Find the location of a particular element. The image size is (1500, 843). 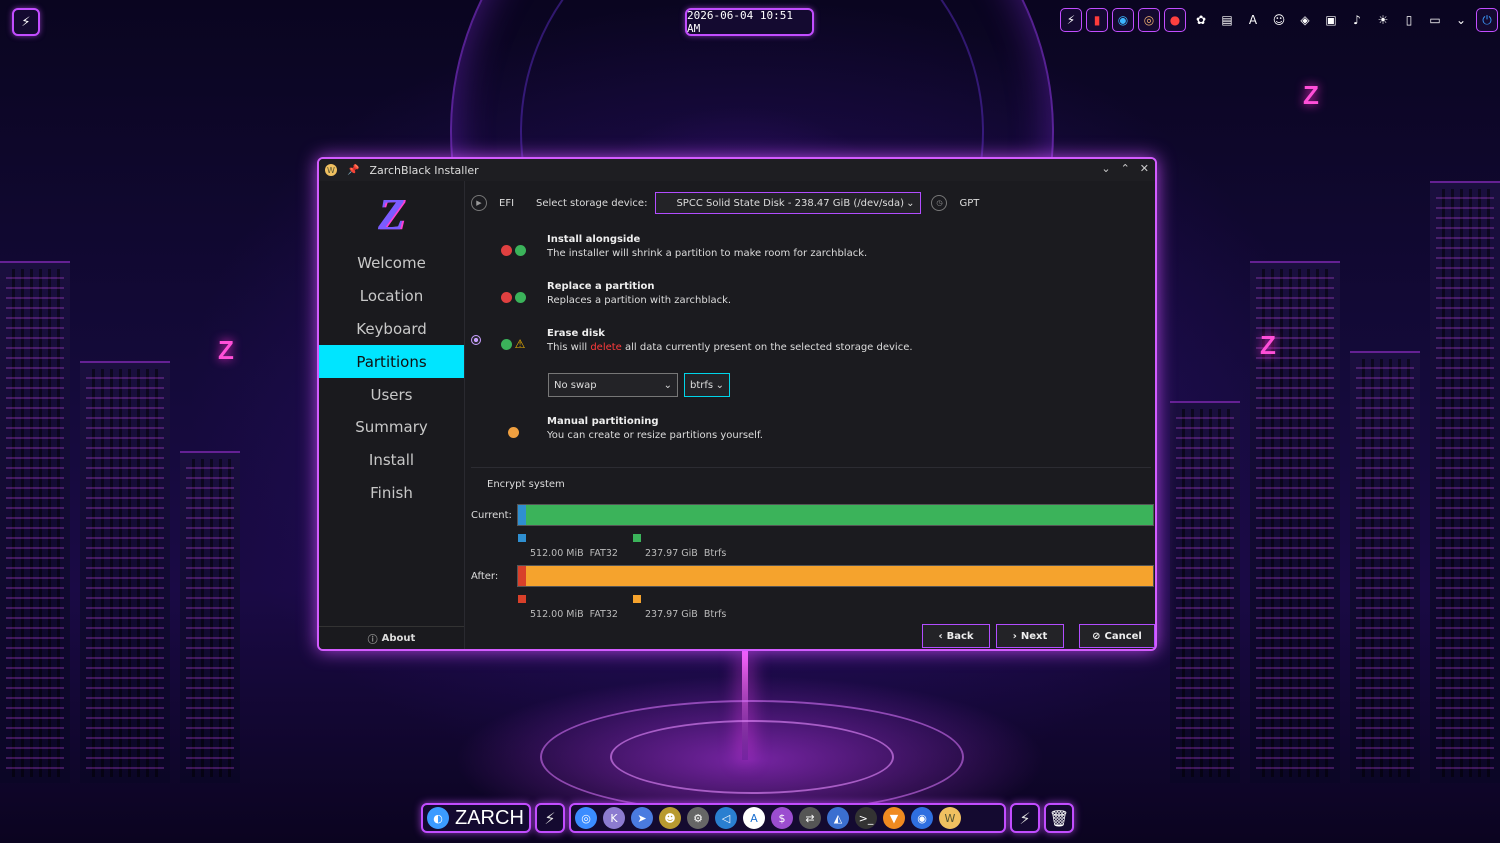

terminal-icon: >_ is located at coordinates (866, 818).